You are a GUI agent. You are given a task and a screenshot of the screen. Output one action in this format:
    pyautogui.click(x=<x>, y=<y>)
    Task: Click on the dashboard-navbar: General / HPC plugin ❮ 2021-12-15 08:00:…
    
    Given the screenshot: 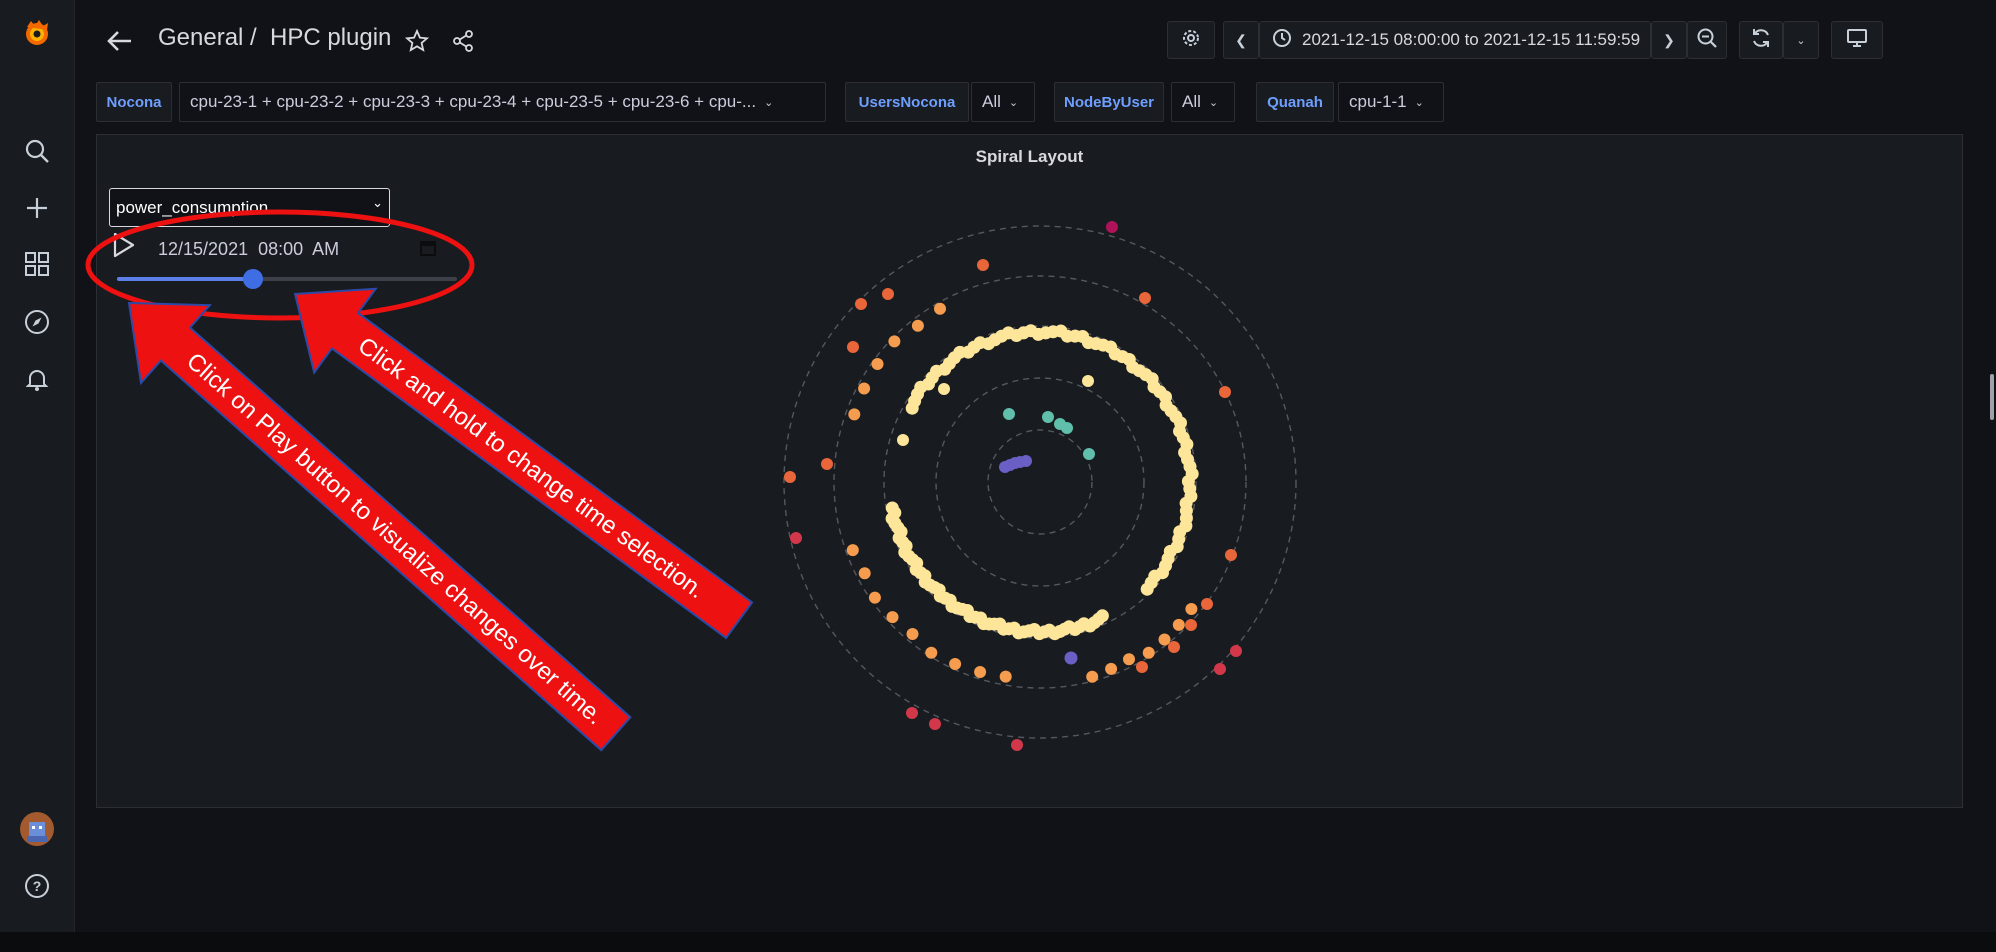 What is the action you would take?
    pyautogui.click(x=1035, y=40)
    